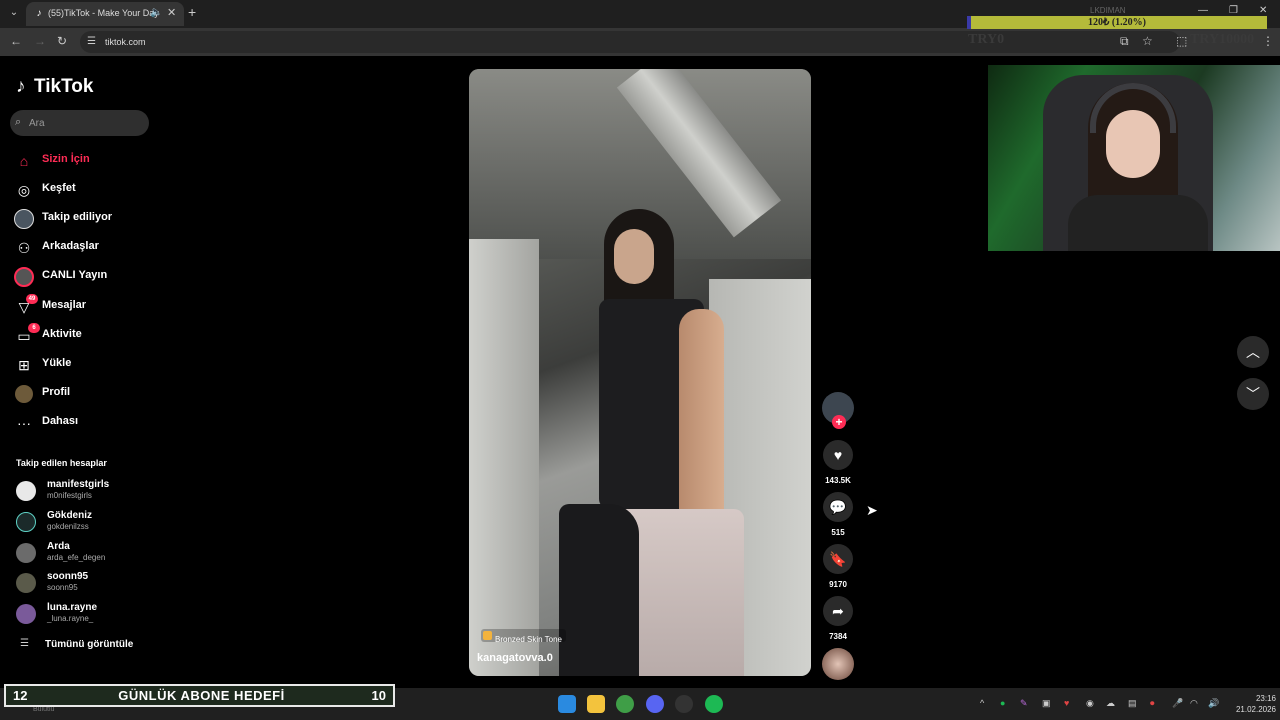  What do you see at coordinates (378, 695) in the screenshot?
I see `subgoal-target: 10` at bounding box center [378, 695].